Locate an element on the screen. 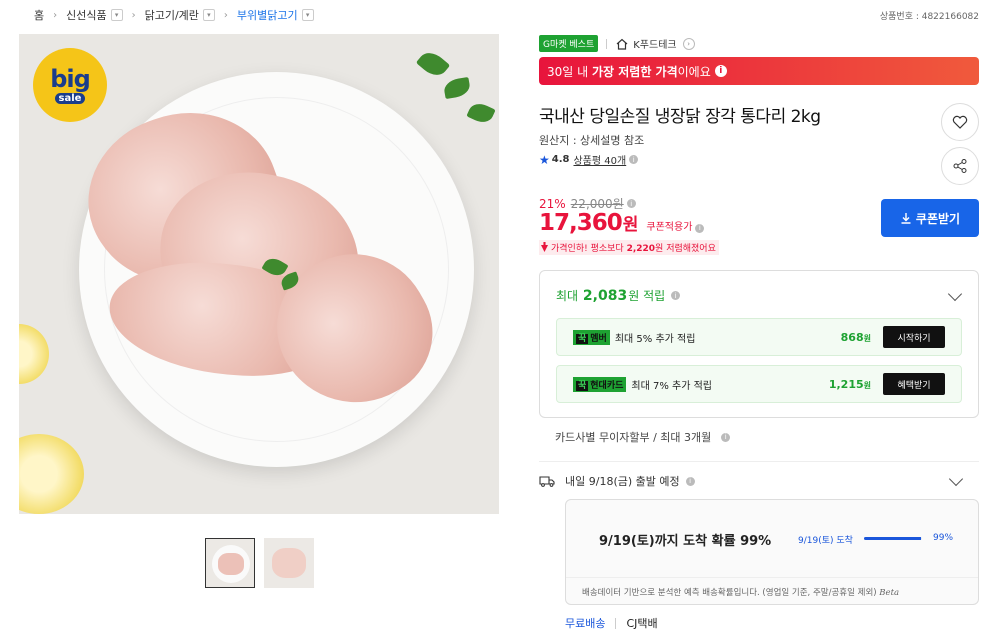 This screenshot has height=643, width=993. share-button is located at coordinates (960, 166).